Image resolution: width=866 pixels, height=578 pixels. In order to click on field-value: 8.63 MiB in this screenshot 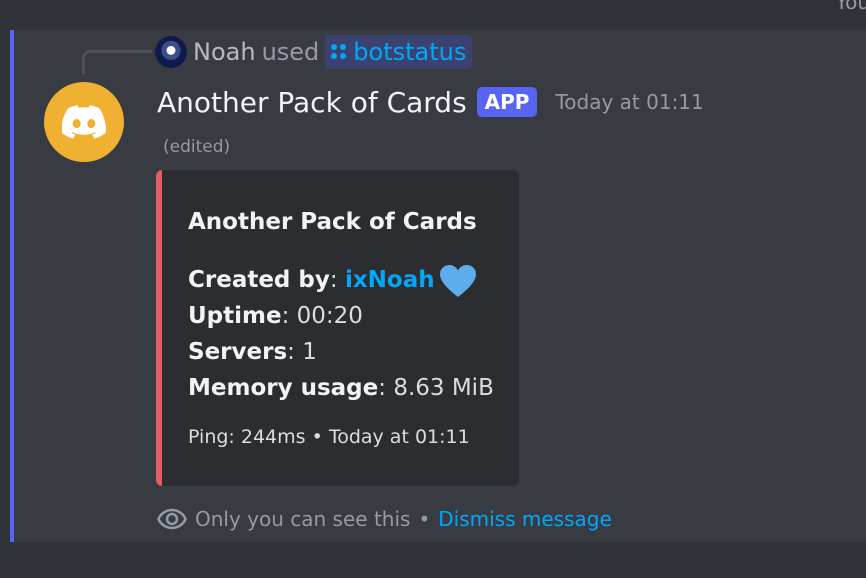, I will do `click(443, 388)`.